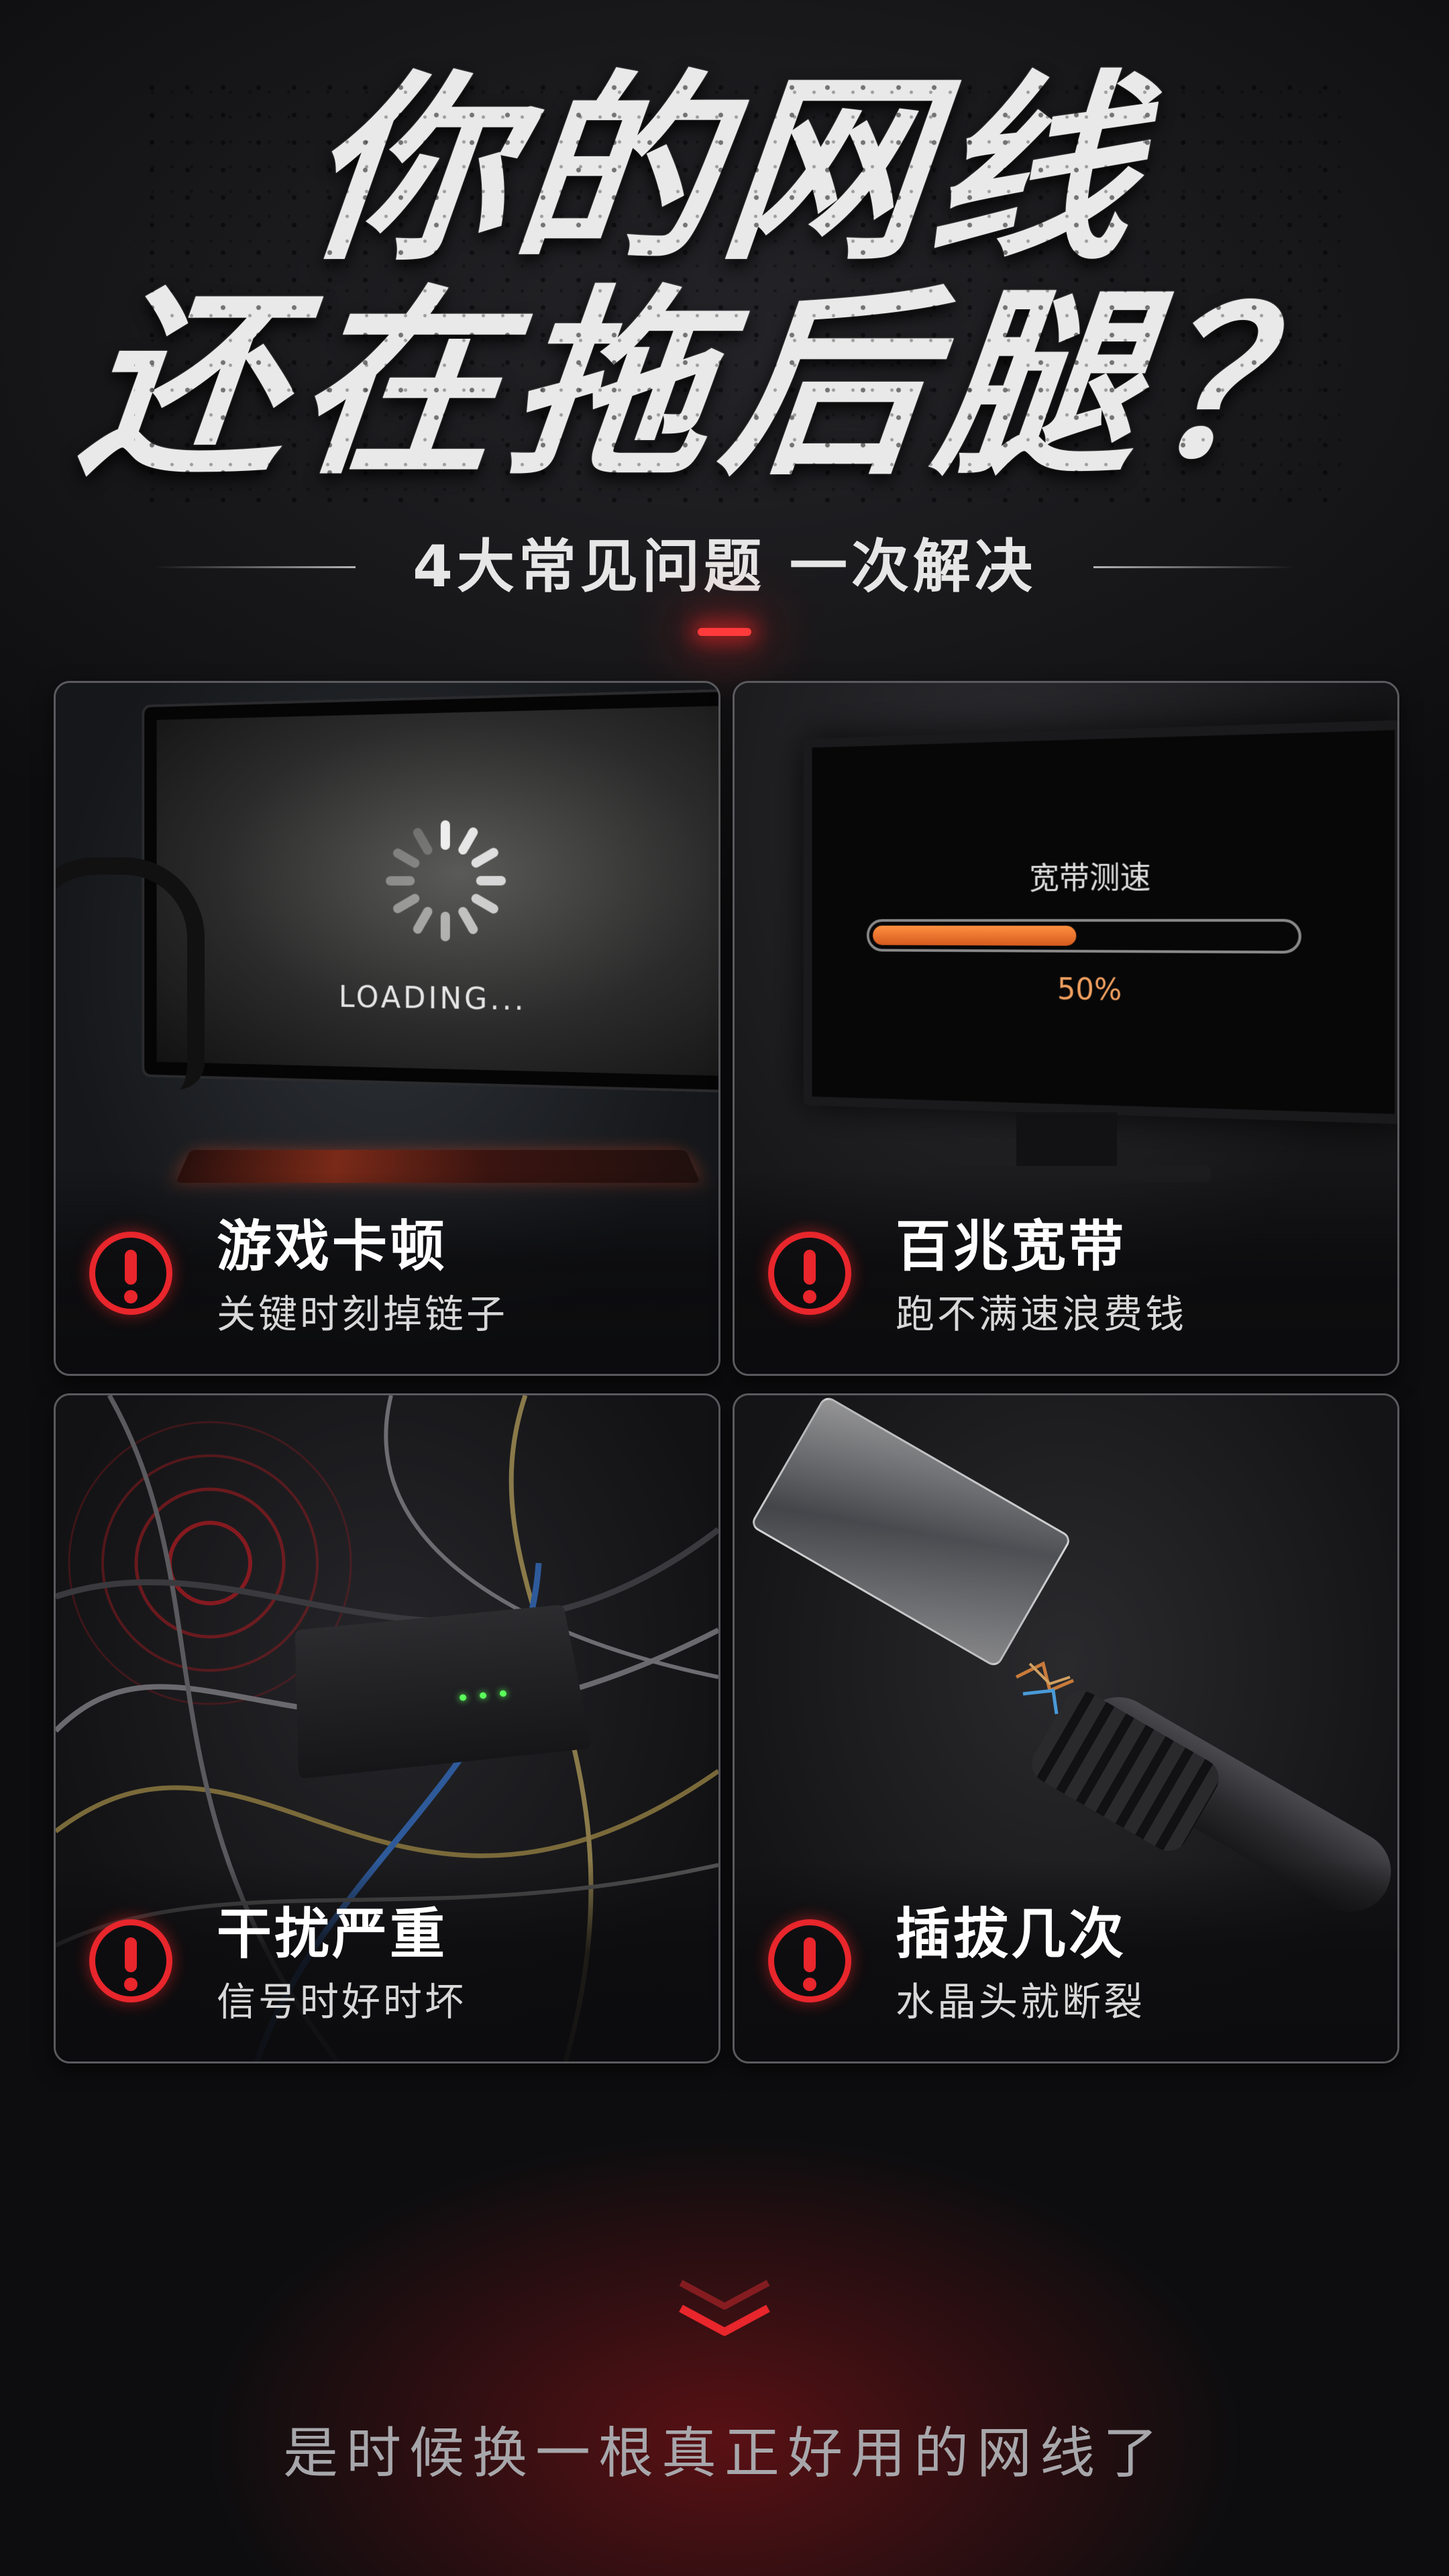 This screenshot has height=2576, width=1449. What do you see at coordinates (1021, 2002) in the screenshot?
I see `card-subtitle: 水晶头就断裂` at bounding box center [1021, 2002].